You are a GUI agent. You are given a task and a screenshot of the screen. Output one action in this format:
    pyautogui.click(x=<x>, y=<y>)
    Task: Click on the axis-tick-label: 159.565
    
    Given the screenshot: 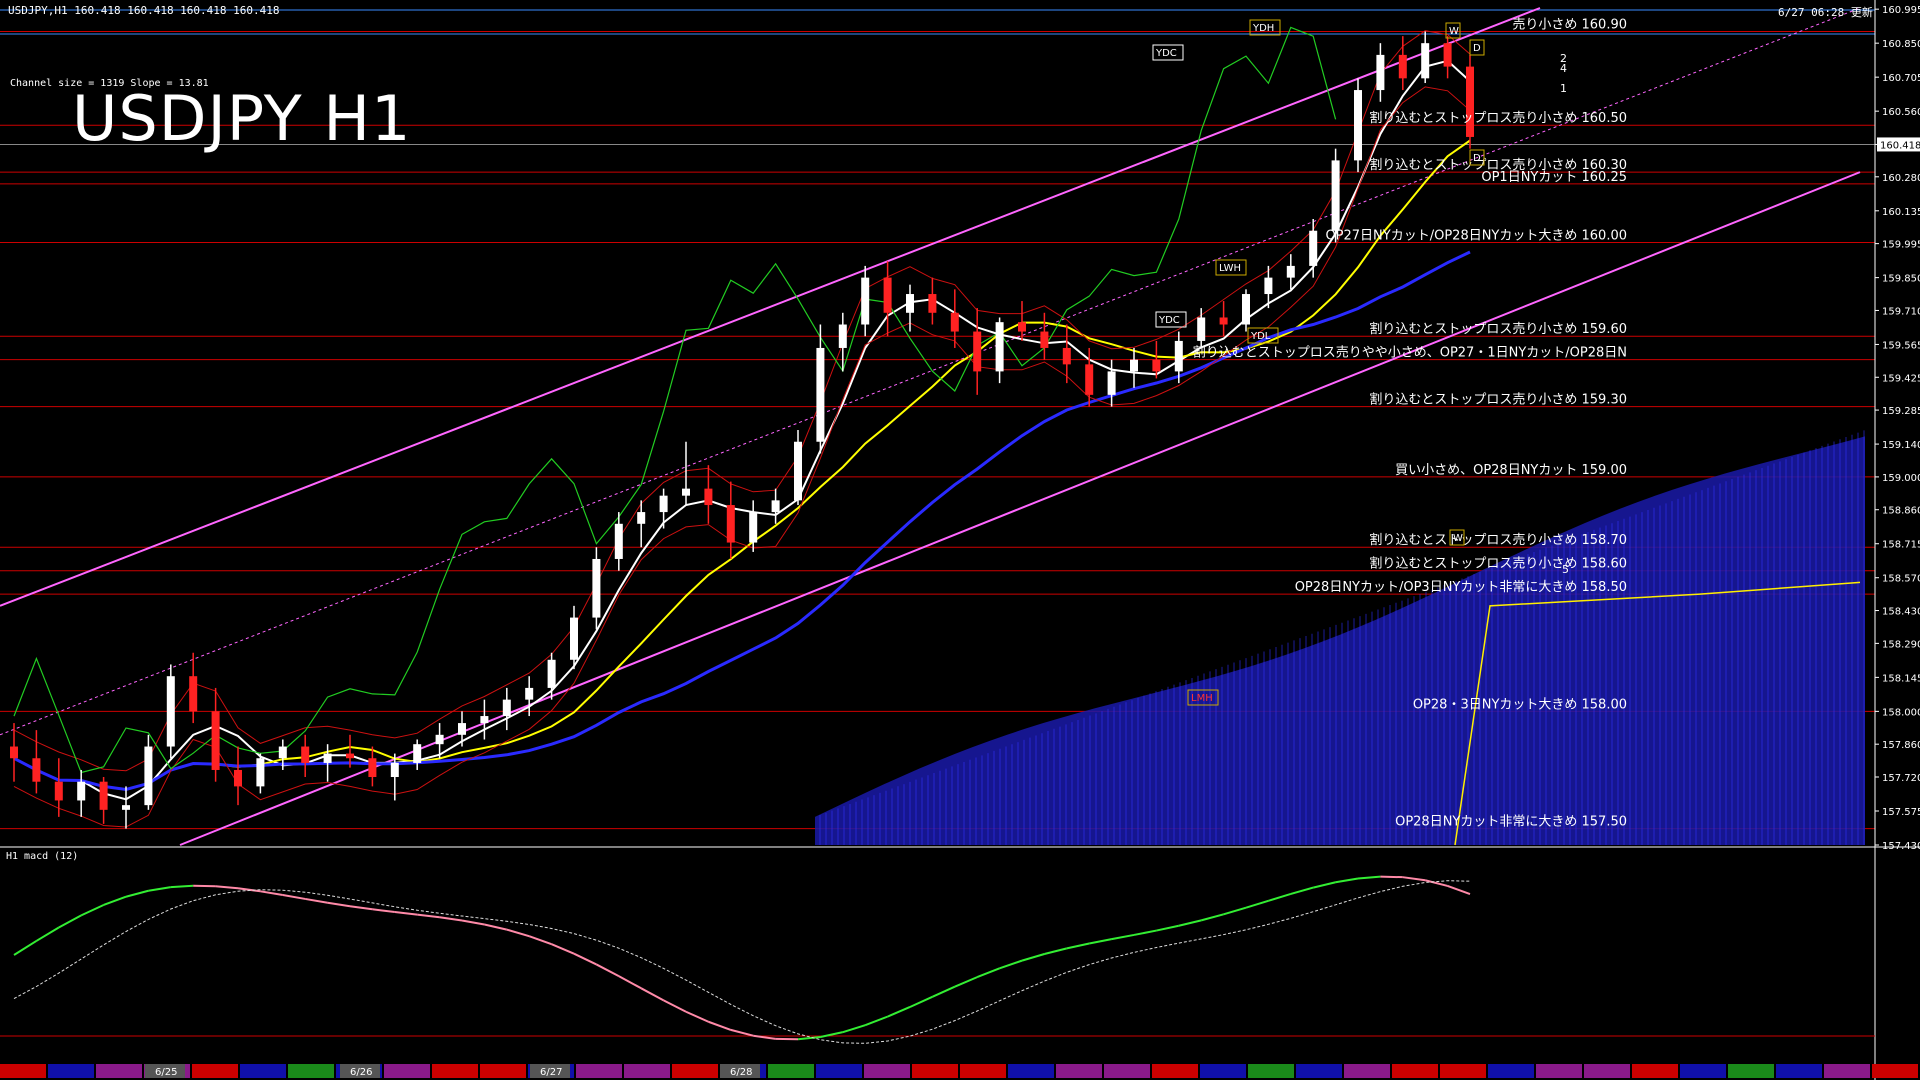 What is the action you would take?
    pyautogui.click(x=1901, y=345)
    